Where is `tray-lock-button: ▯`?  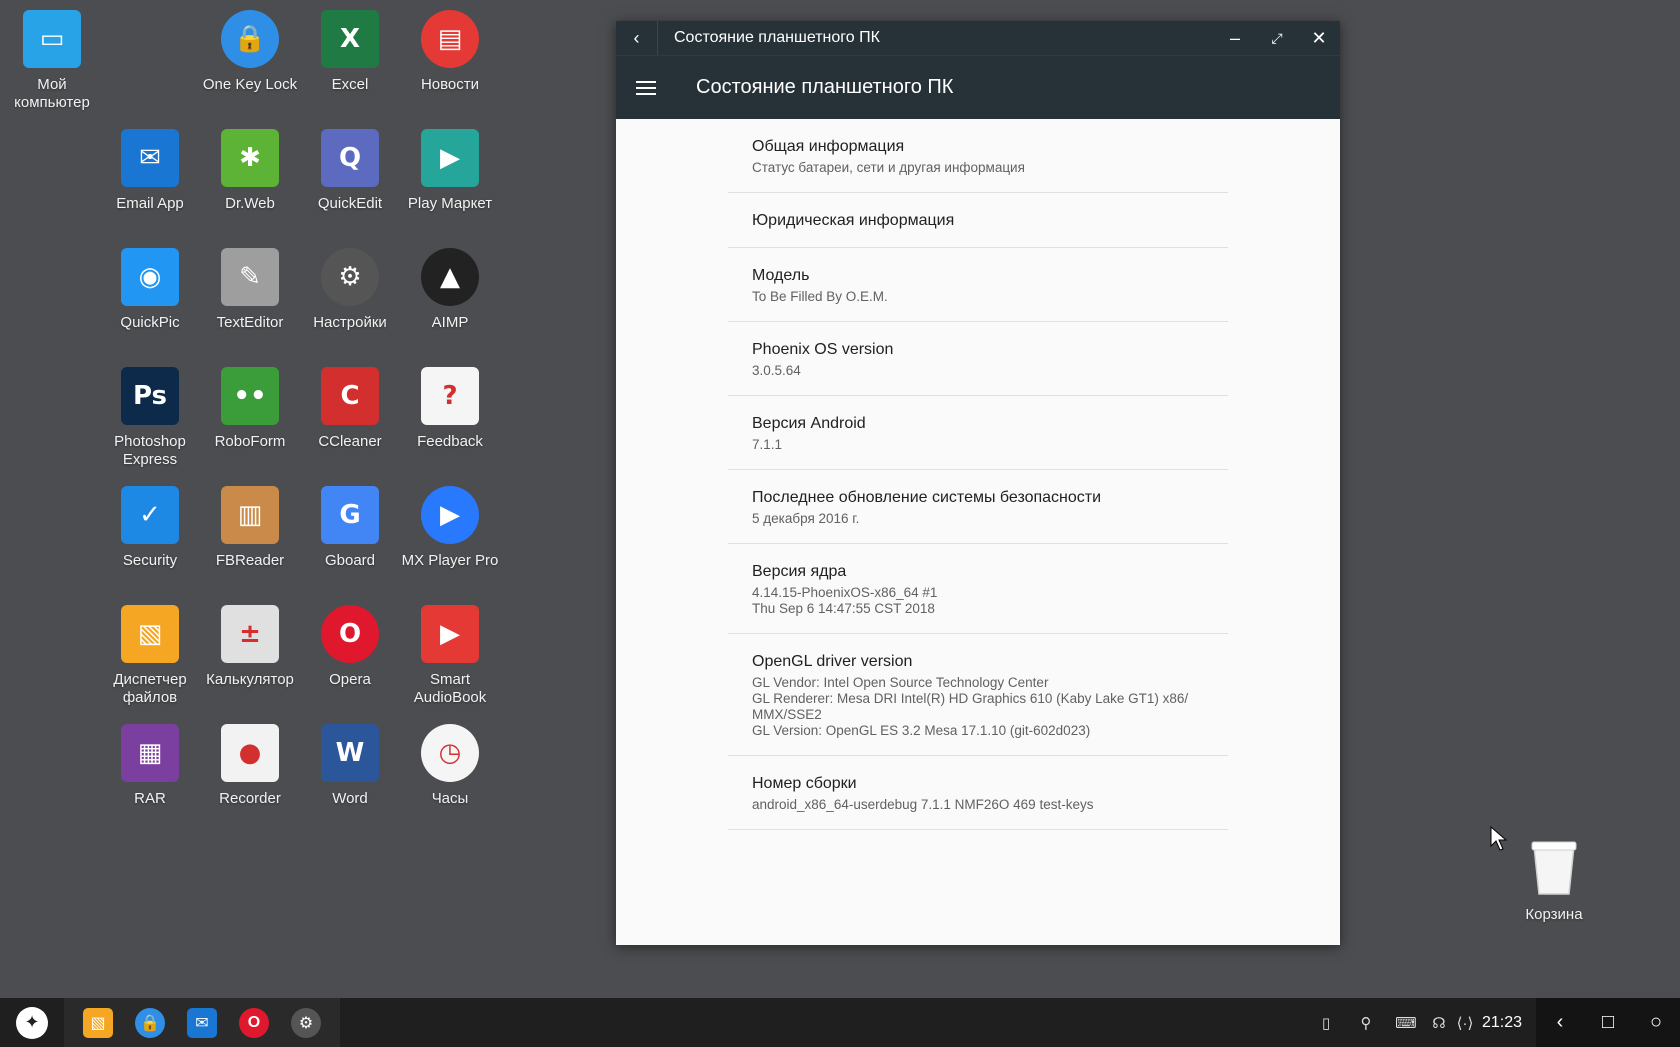
tray-lock-button: ▯ is located at coordinates (1326, 1022).